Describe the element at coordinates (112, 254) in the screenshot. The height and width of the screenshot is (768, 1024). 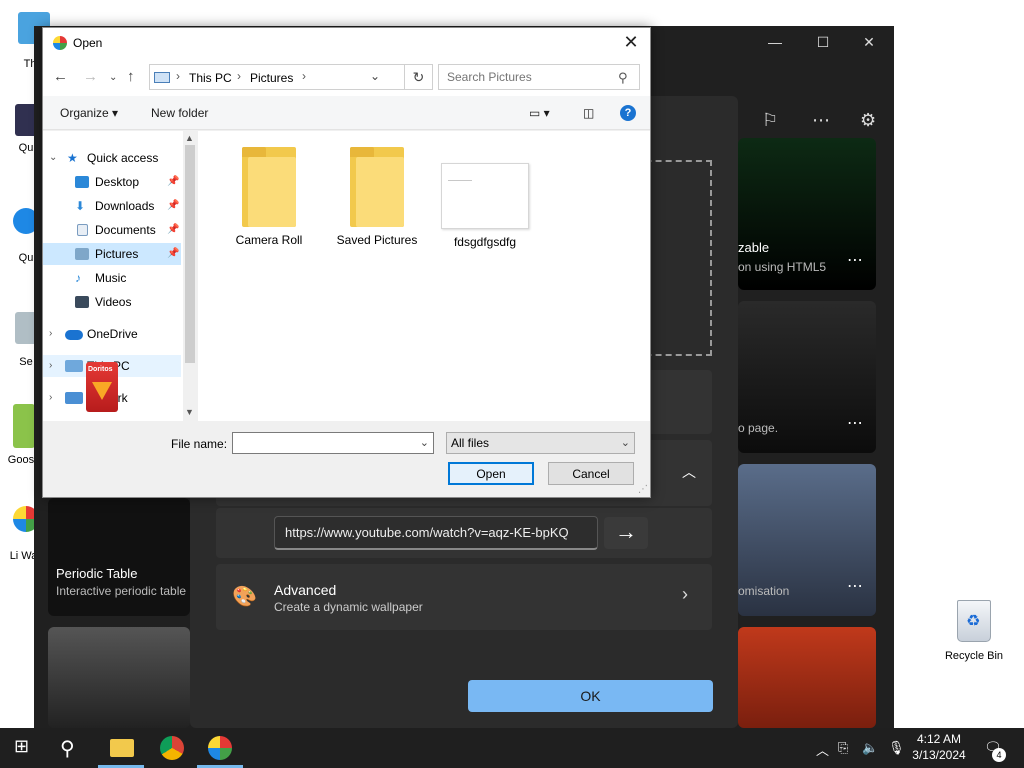
I see `nav-pictures: Pictures 📌` at that location.